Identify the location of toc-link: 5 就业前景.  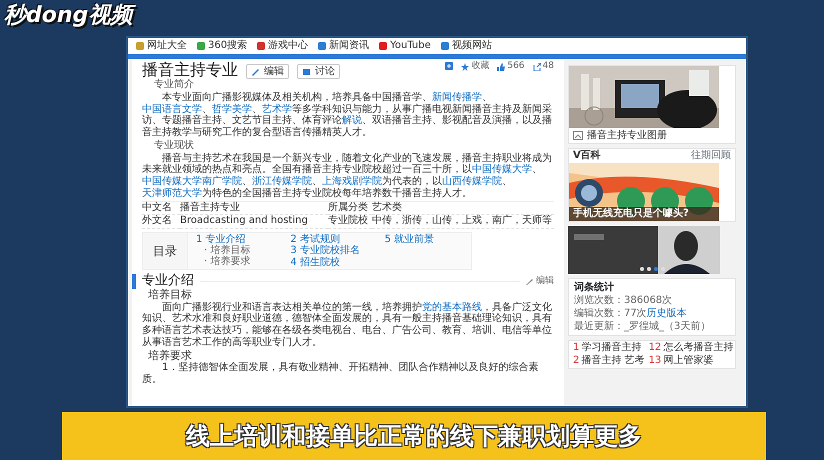
(423, 240).